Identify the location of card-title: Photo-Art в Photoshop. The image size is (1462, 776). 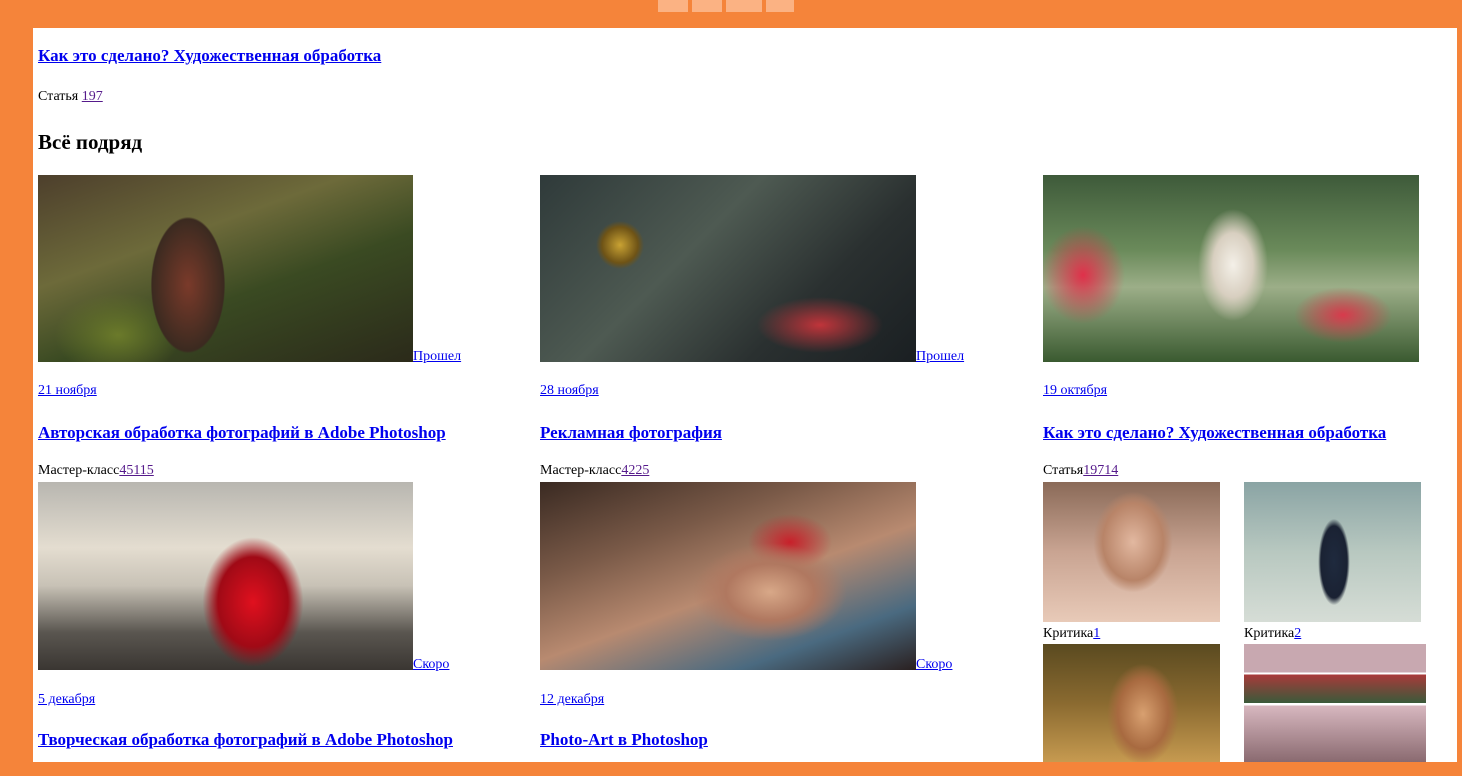
(624, 740).